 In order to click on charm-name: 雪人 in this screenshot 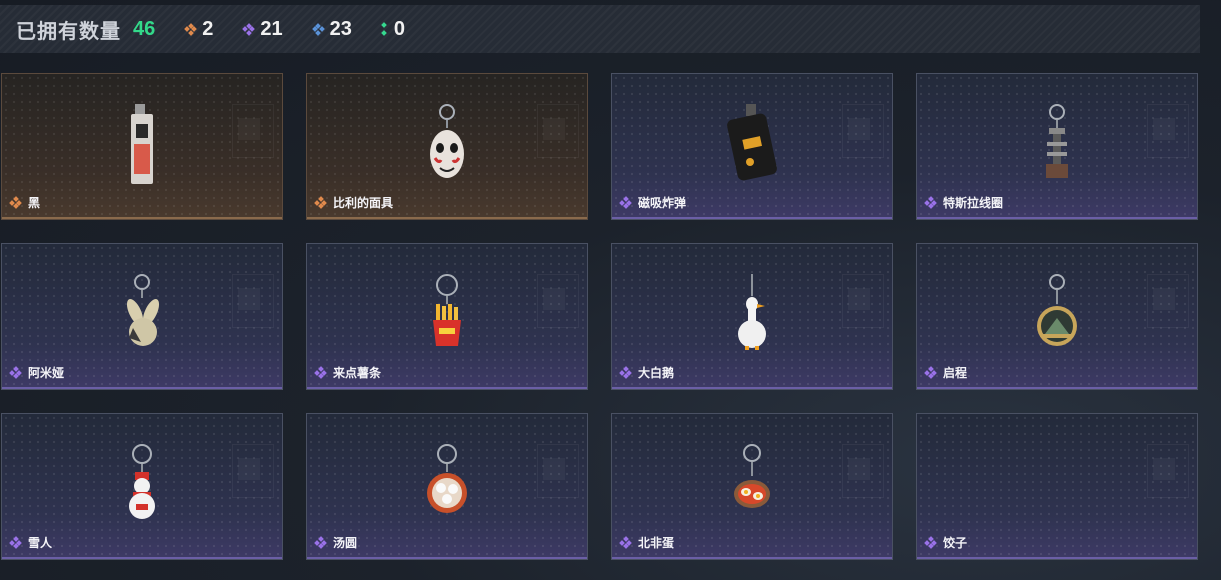, I will do `click(40, 543)`.